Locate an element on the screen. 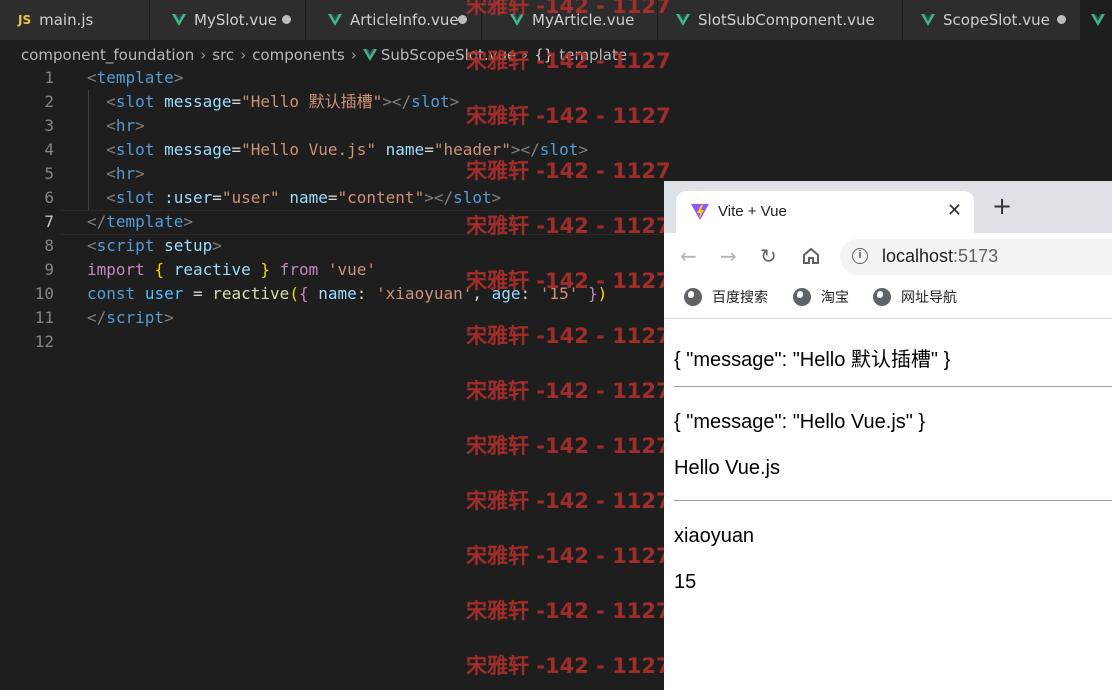 Image resolution: width=1112 pixels, height=690 pixels. info-icon: i is located at coordinates (860, 256).